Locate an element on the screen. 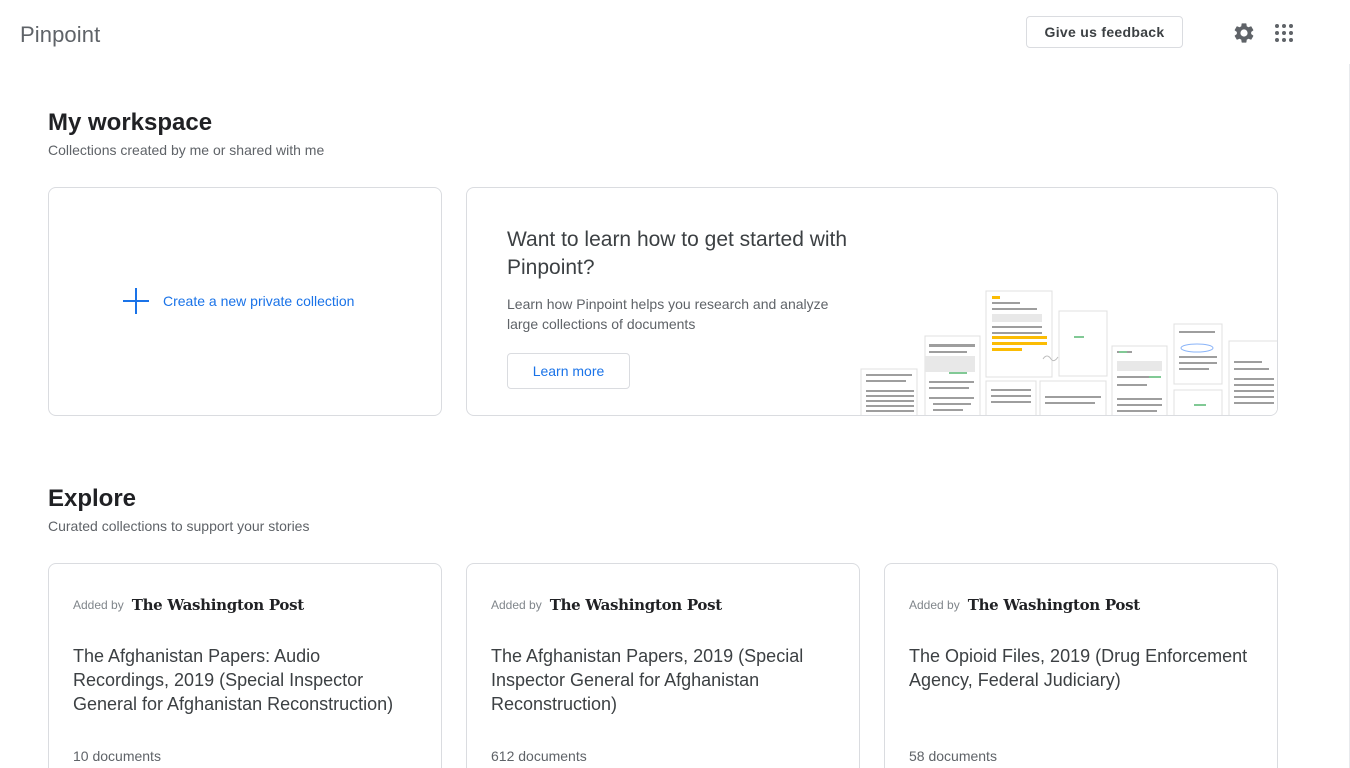  create-collection-link: Create a new private collection is located at coordinates (238, 301).